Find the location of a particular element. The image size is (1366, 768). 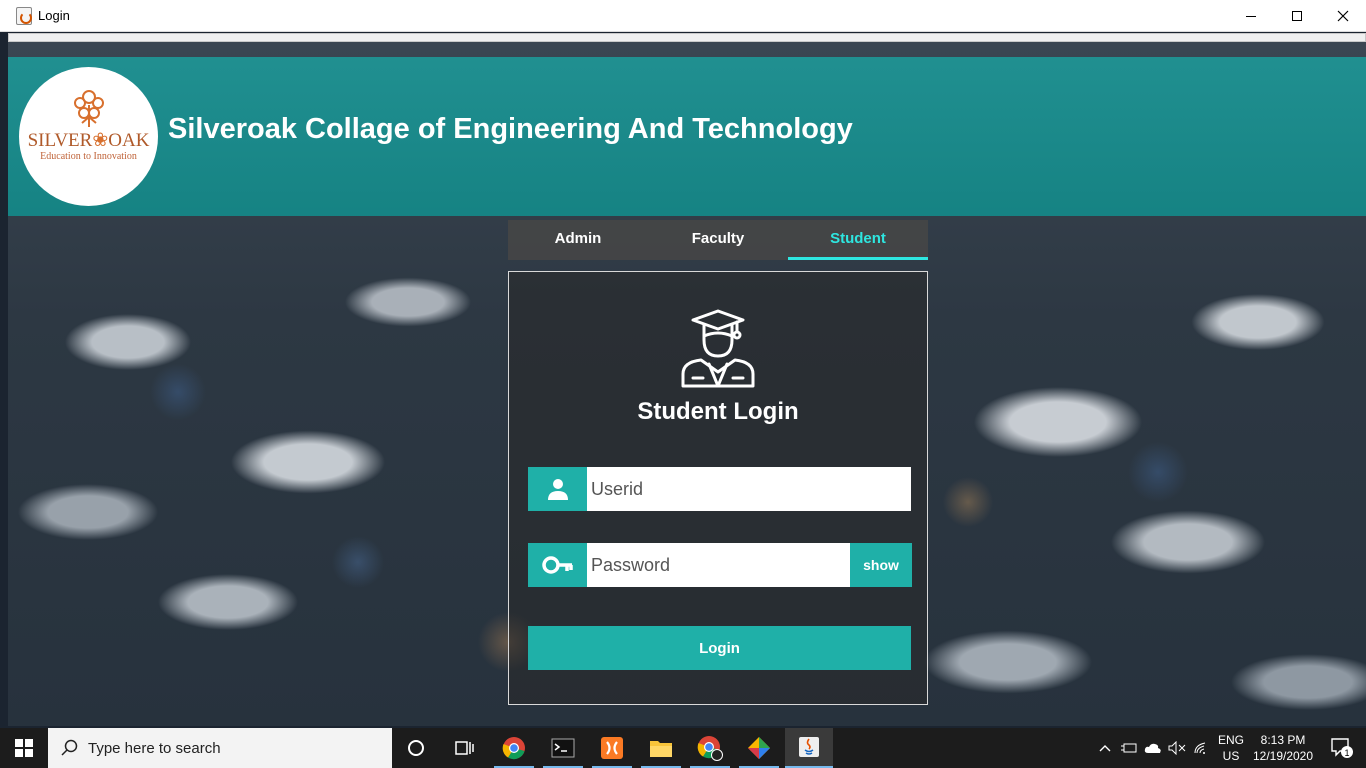

user-icon-box is located at coordinates (557, 489).